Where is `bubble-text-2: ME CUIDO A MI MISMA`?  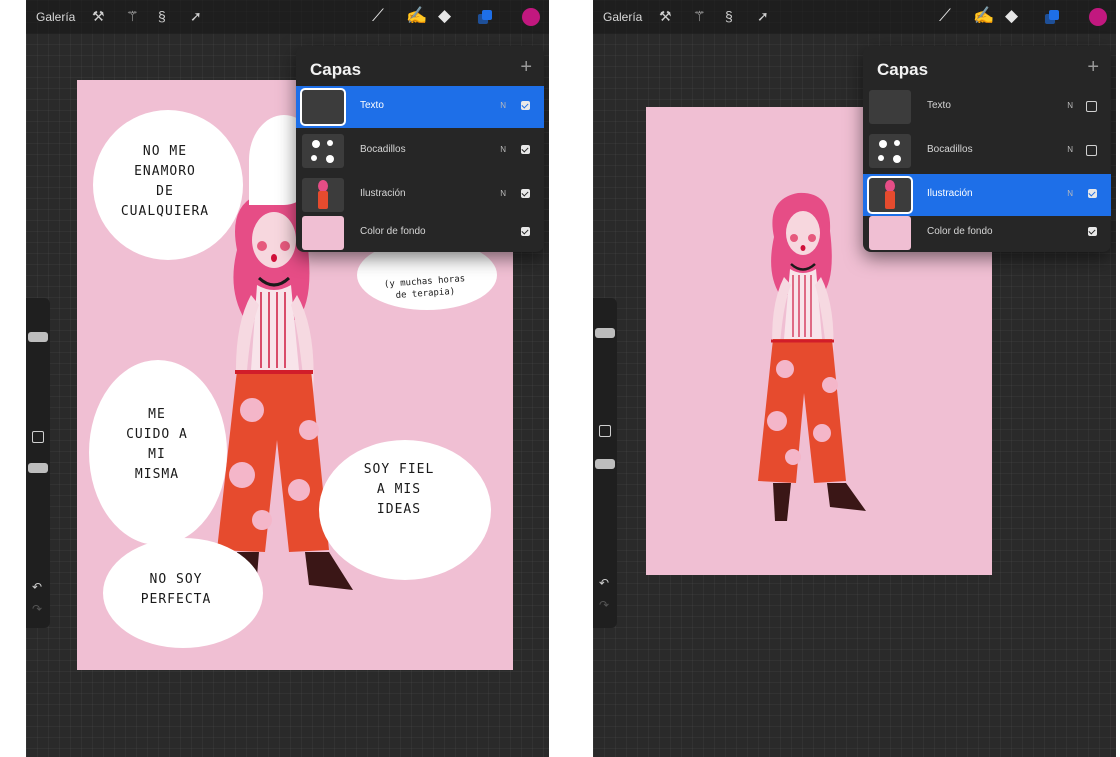 bubble-text-2: ME CUIDO A MI MISMA is located at coordinates (157, 444).